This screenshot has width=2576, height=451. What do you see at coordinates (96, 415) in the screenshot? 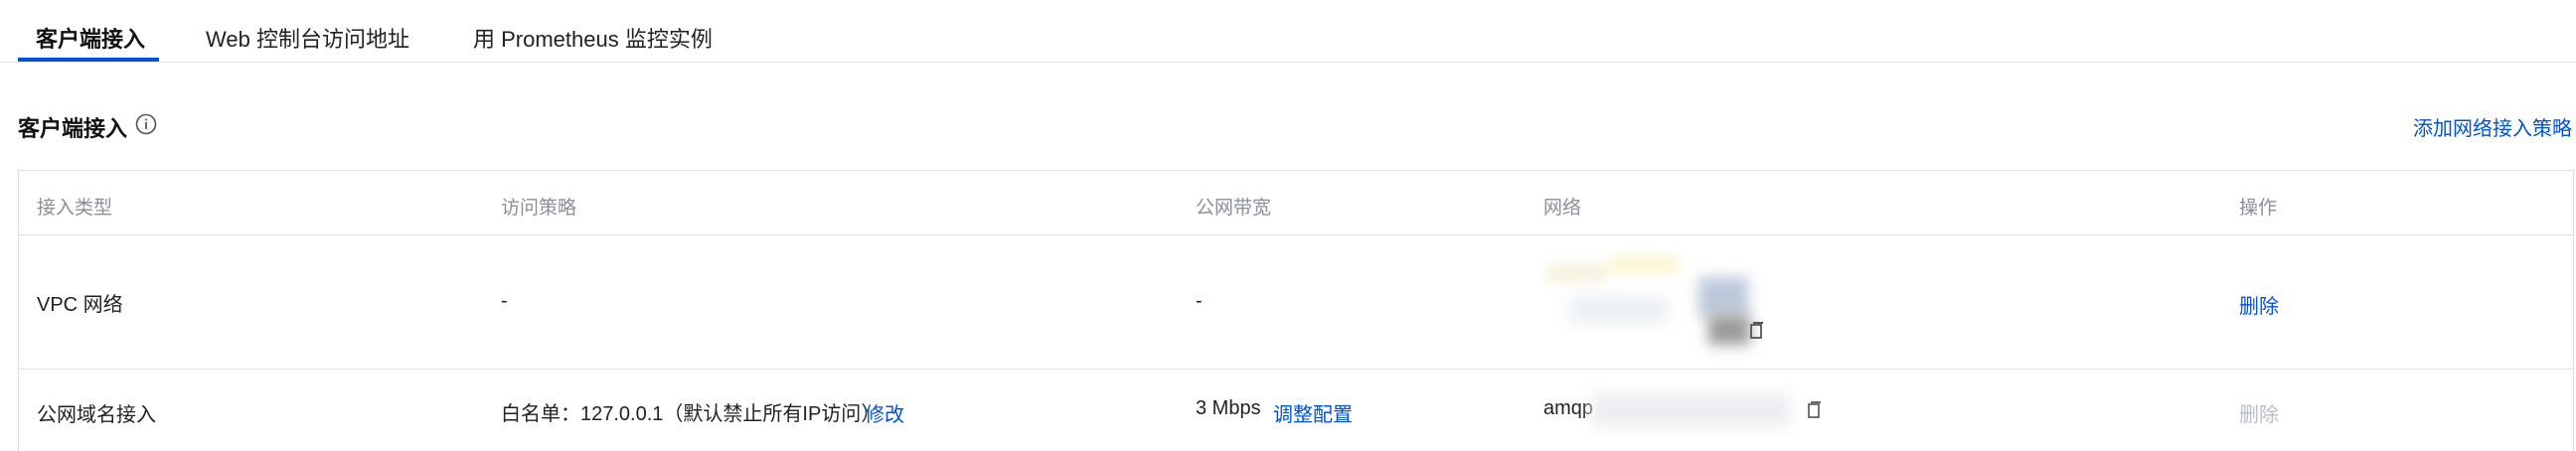
I see `access-type-cell: 公网域名接入` at bounding box center [96, 415].